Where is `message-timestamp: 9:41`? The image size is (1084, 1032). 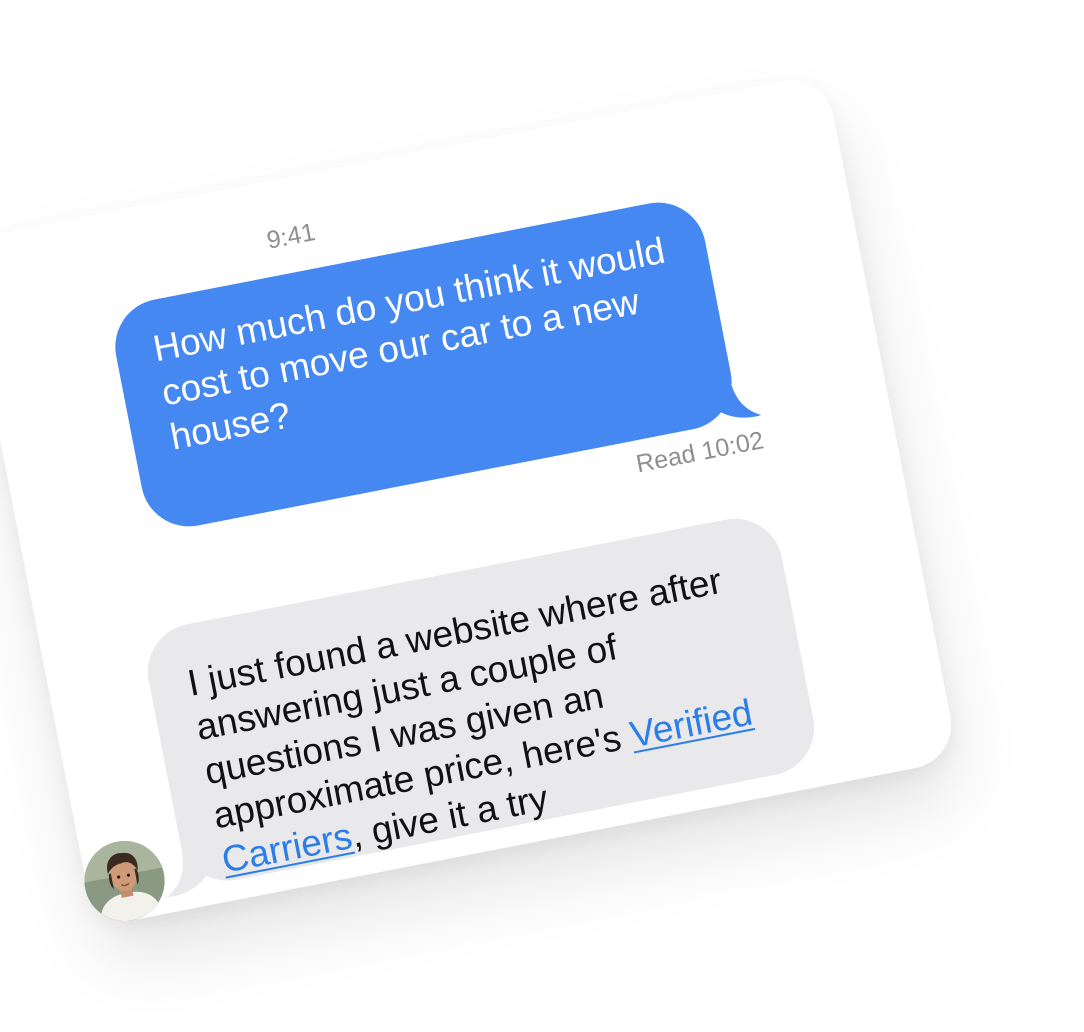 message-timestamp: 9:41 is located at coordinates (291, 236).